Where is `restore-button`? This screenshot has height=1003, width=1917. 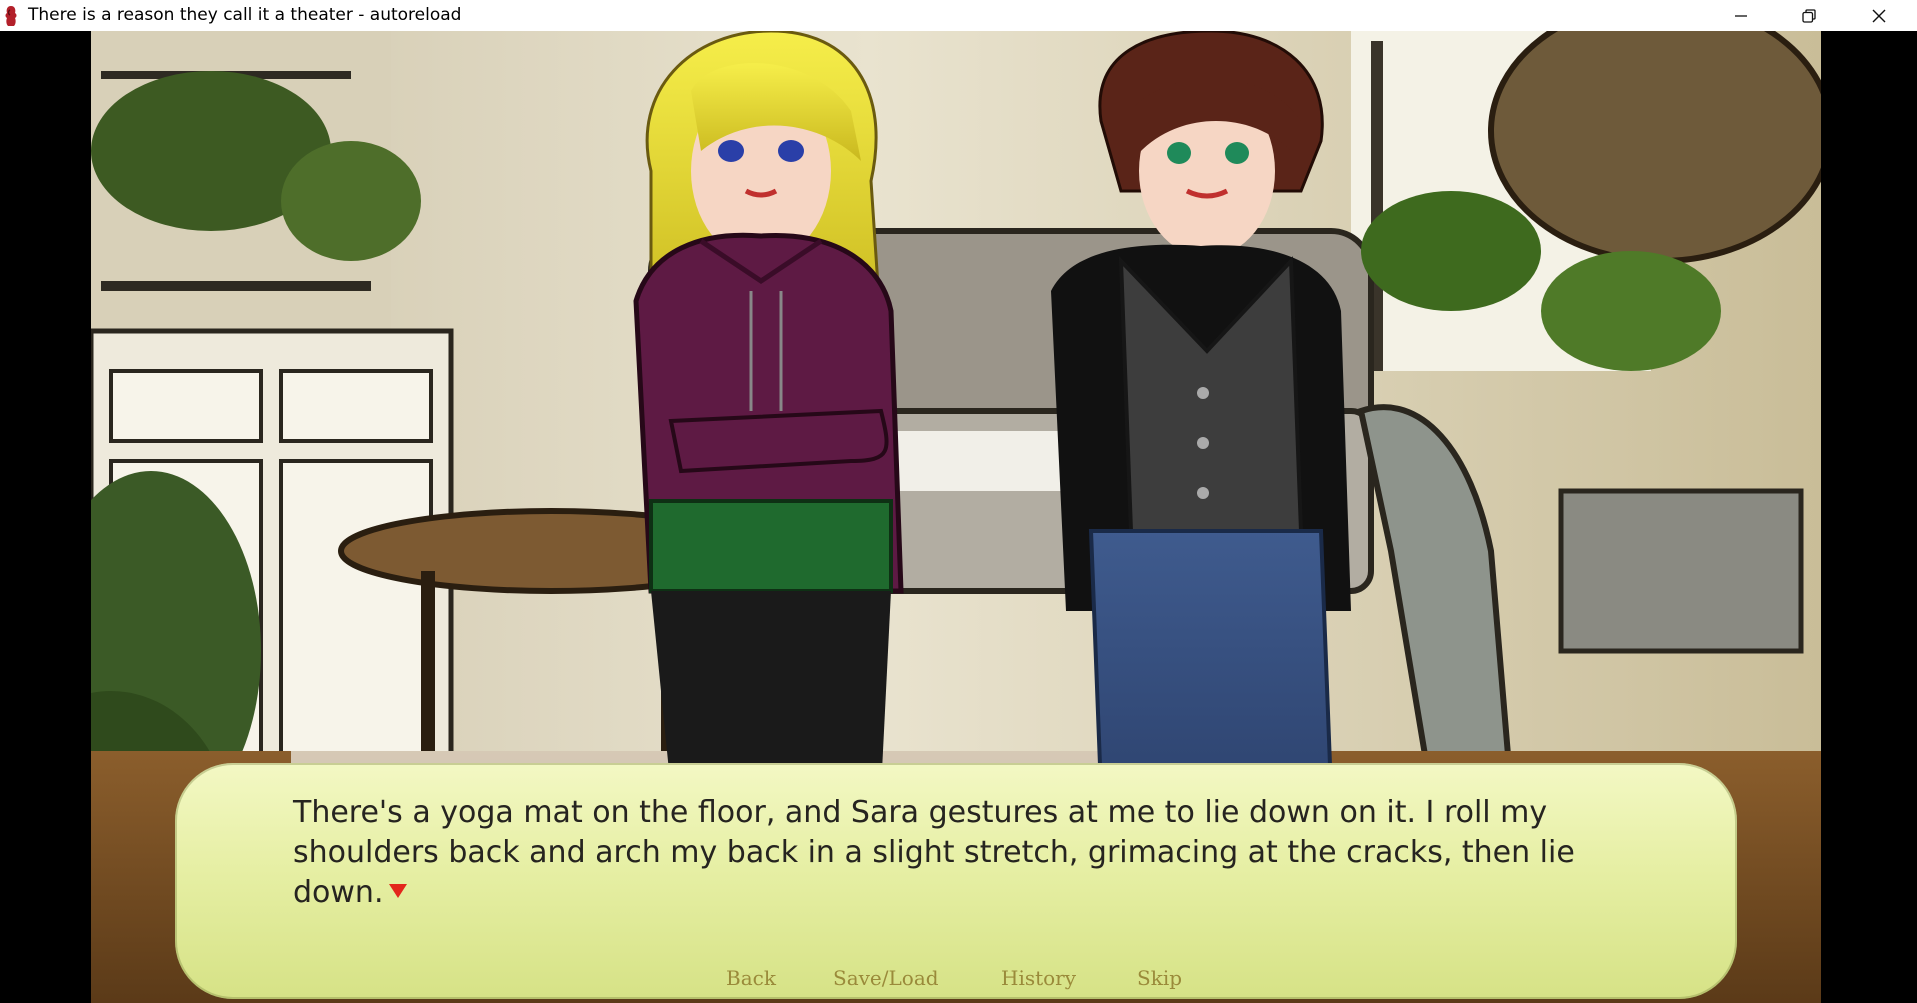 restore-button is located at coordinates (1809, 15).